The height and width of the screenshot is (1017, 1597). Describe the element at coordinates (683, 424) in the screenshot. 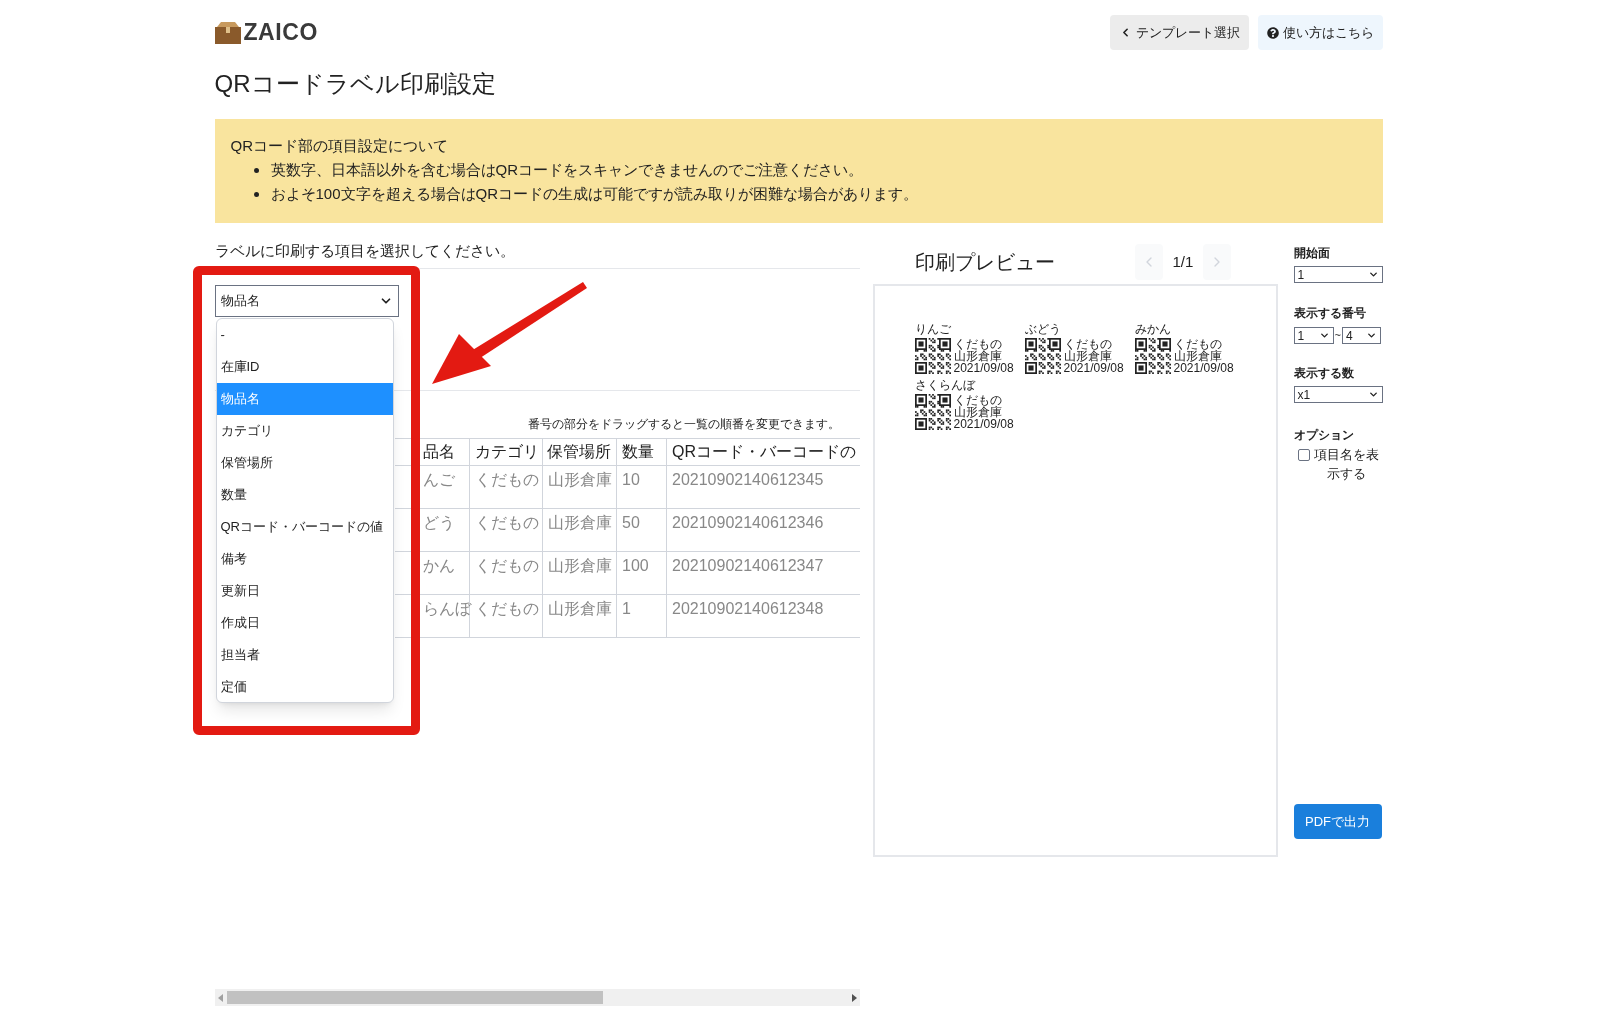

I see `table-note: 番号の部分をドラッグすると一覧の順番を変更できます。` at that location.